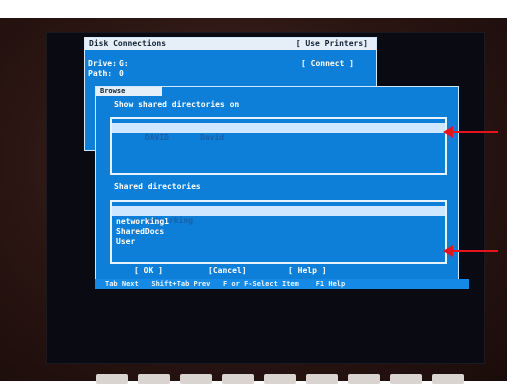  I want to click on list-item: DAVID David, so click(278, 132).